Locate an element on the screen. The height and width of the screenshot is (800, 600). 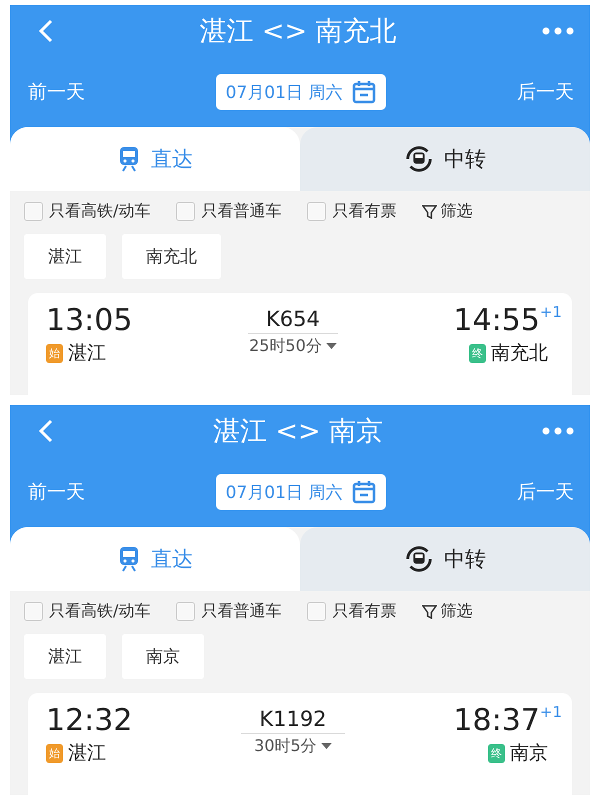
train-number: K1192 is located at coordinates (293, 720).